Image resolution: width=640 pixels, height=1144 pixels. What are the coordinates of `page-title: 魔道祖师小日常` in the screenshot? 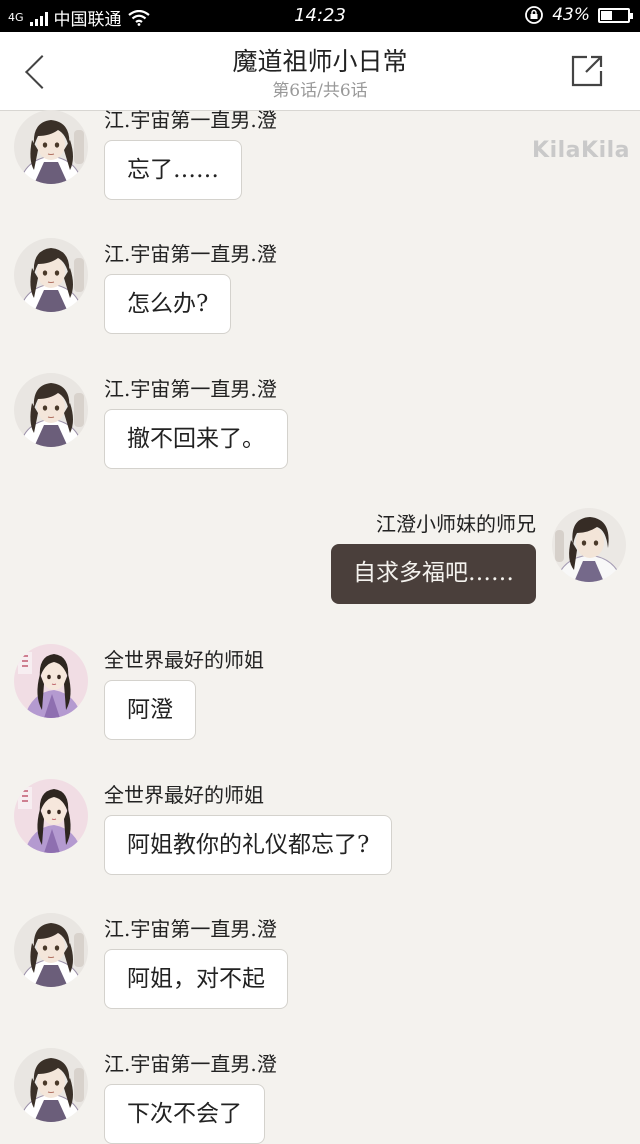 It's located at (320, 61).